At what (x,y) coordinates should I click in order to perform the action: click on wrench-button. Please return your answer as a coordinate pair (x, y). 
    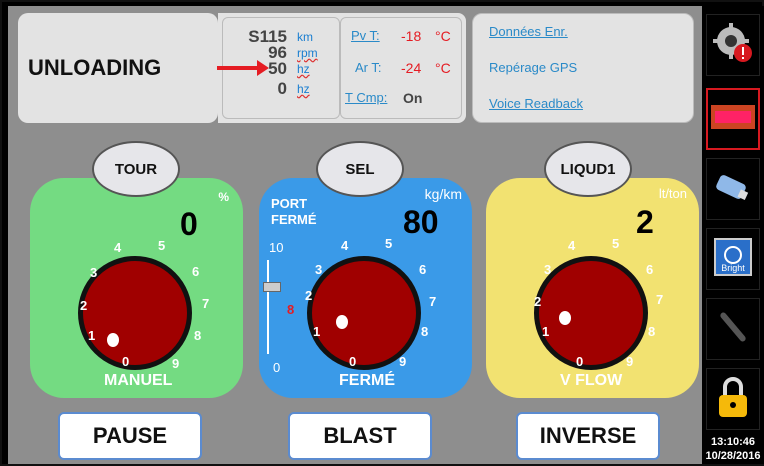
    Looking at the image, I should click on (733, 329).